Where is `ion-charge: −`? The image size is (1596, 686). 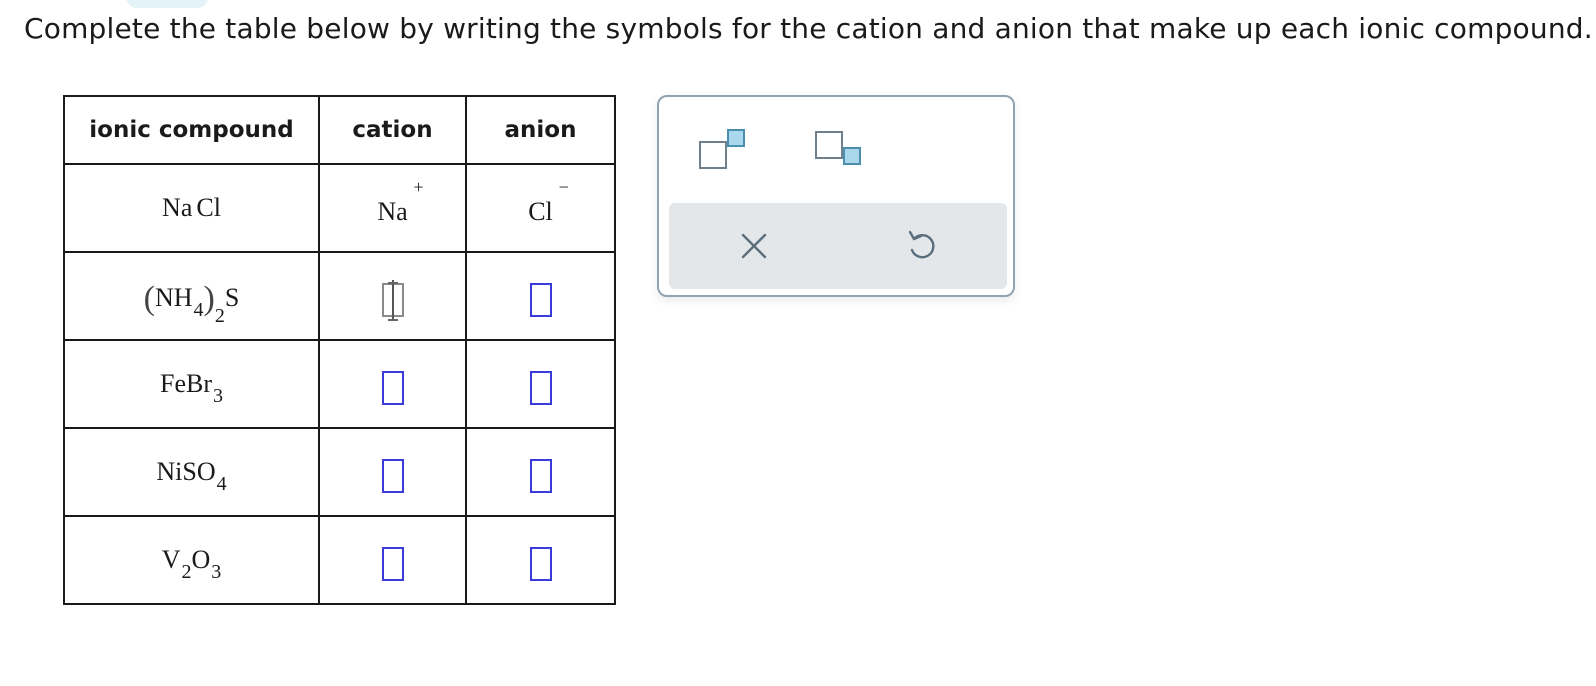
ion-charge: − is located at coordinates (563, 187).